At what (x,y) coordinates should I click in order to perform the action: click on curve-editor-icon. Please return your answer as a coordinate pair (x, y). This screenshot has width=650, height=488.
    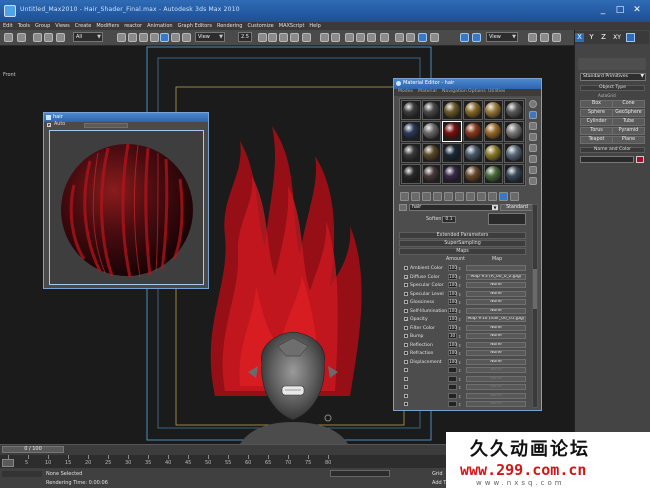
    Looking at the image, I should click on (360, 37).